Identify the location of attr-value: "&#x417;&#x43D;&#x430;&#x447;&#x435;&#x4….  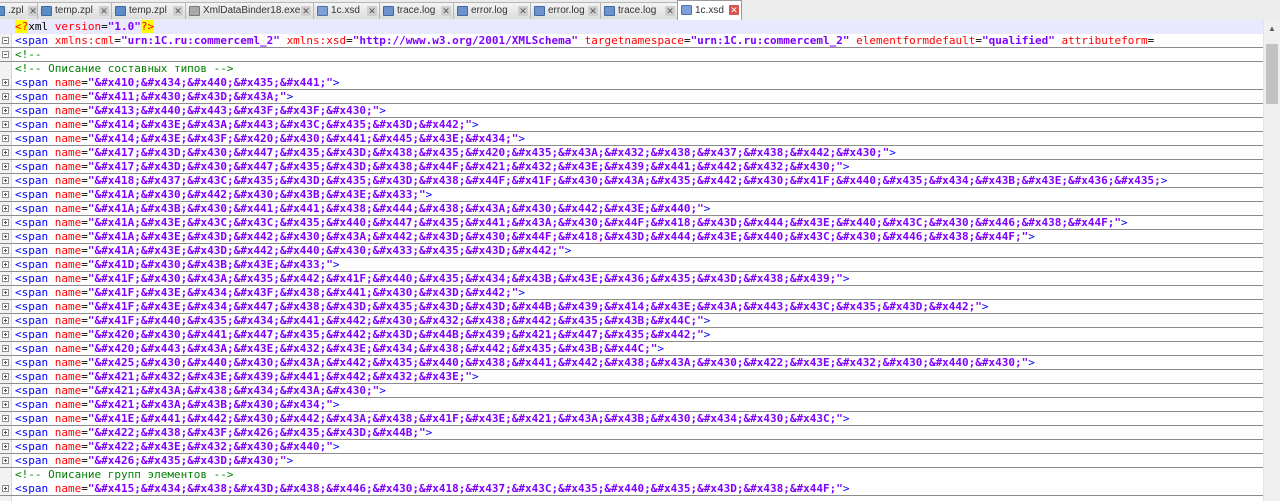
(488, 152).